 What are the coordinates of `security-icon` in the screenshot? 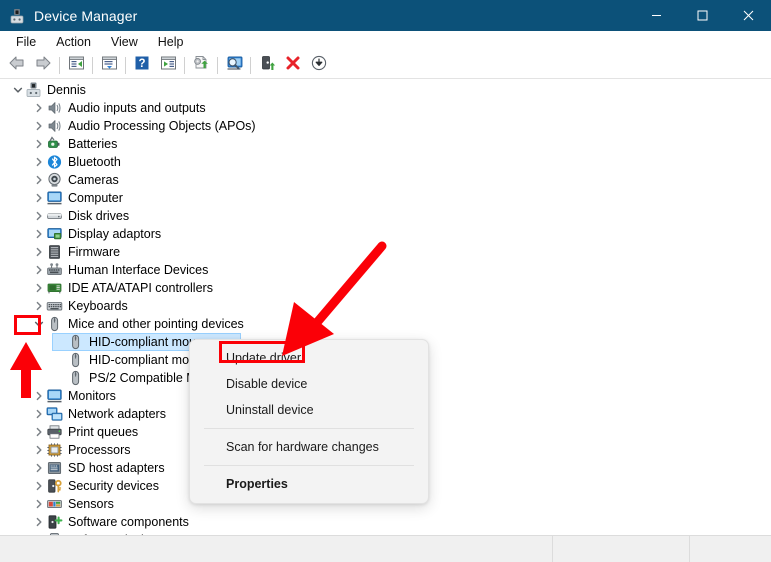 It's located at (54, 486).